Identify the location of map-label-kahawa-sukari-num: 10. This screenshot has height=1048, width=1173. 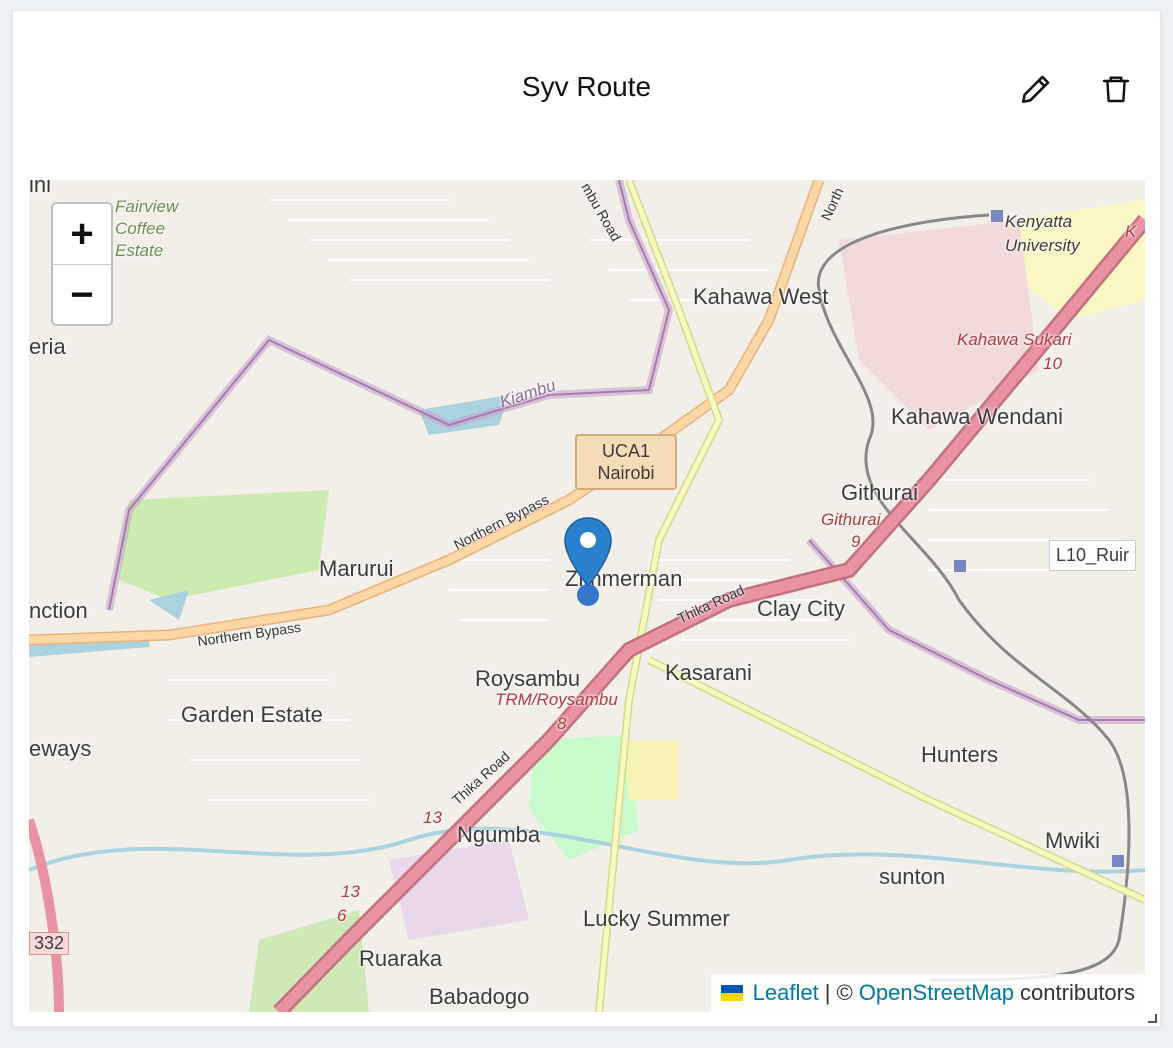
(1052, 363).